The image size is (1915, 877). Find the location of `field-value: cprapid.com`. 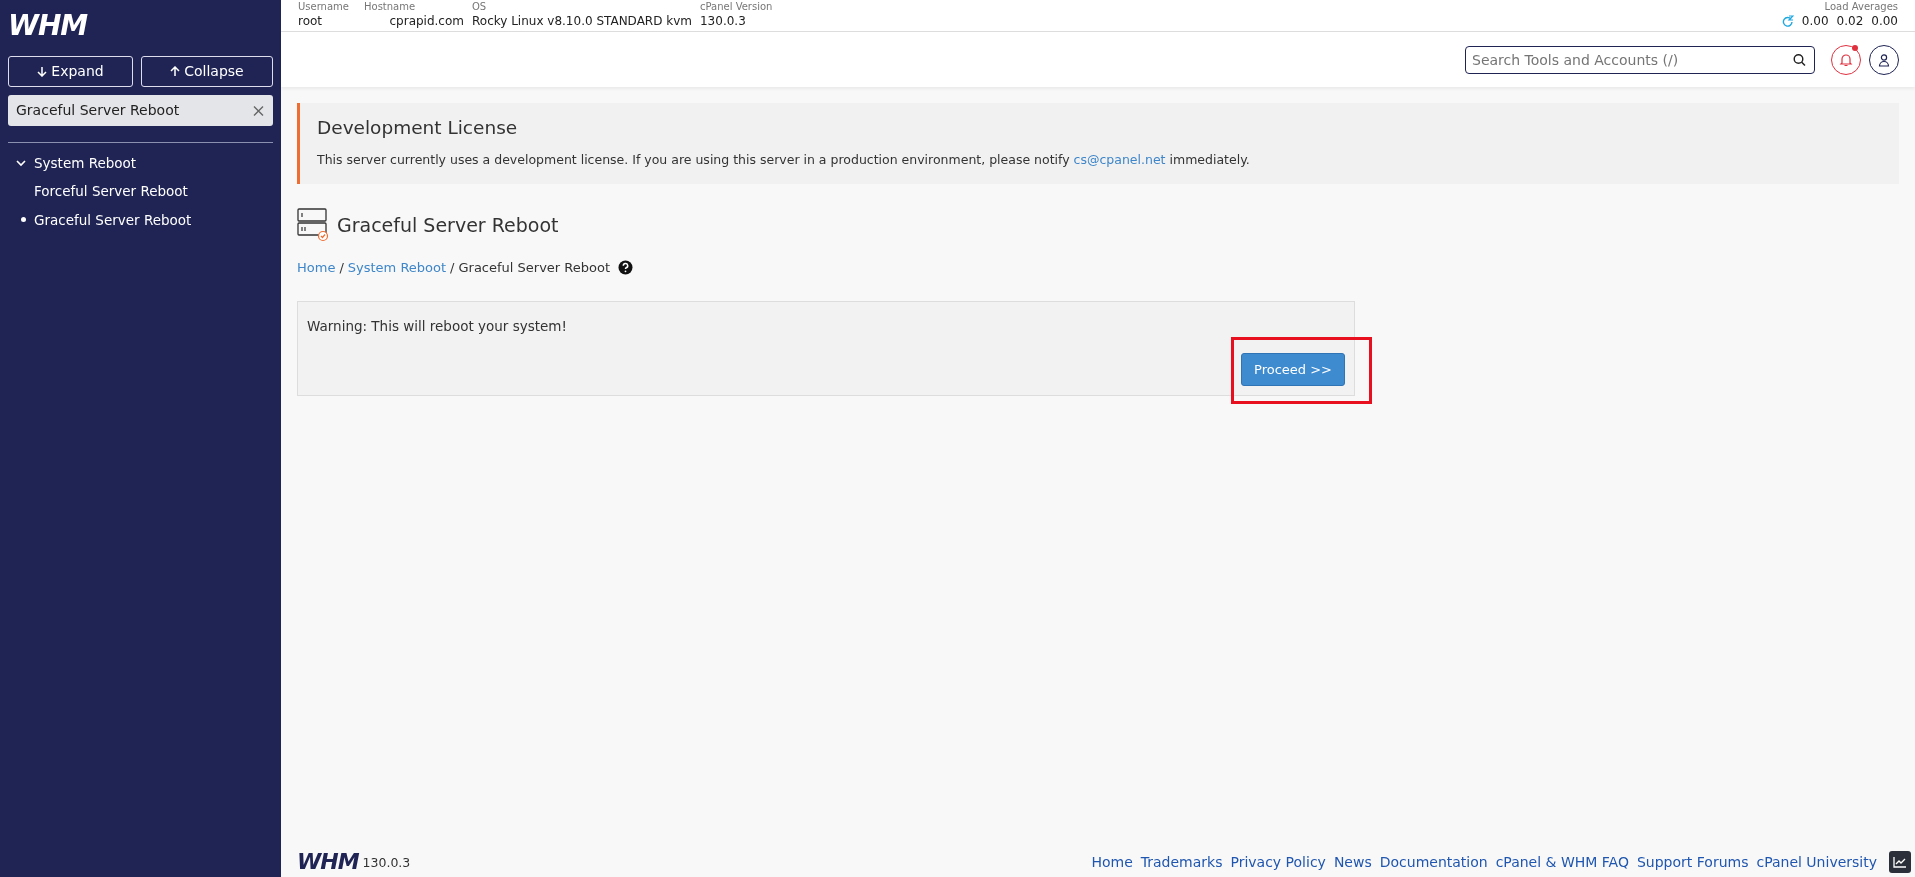

field-value: cprapid.com is located at coordinates (426, 21).